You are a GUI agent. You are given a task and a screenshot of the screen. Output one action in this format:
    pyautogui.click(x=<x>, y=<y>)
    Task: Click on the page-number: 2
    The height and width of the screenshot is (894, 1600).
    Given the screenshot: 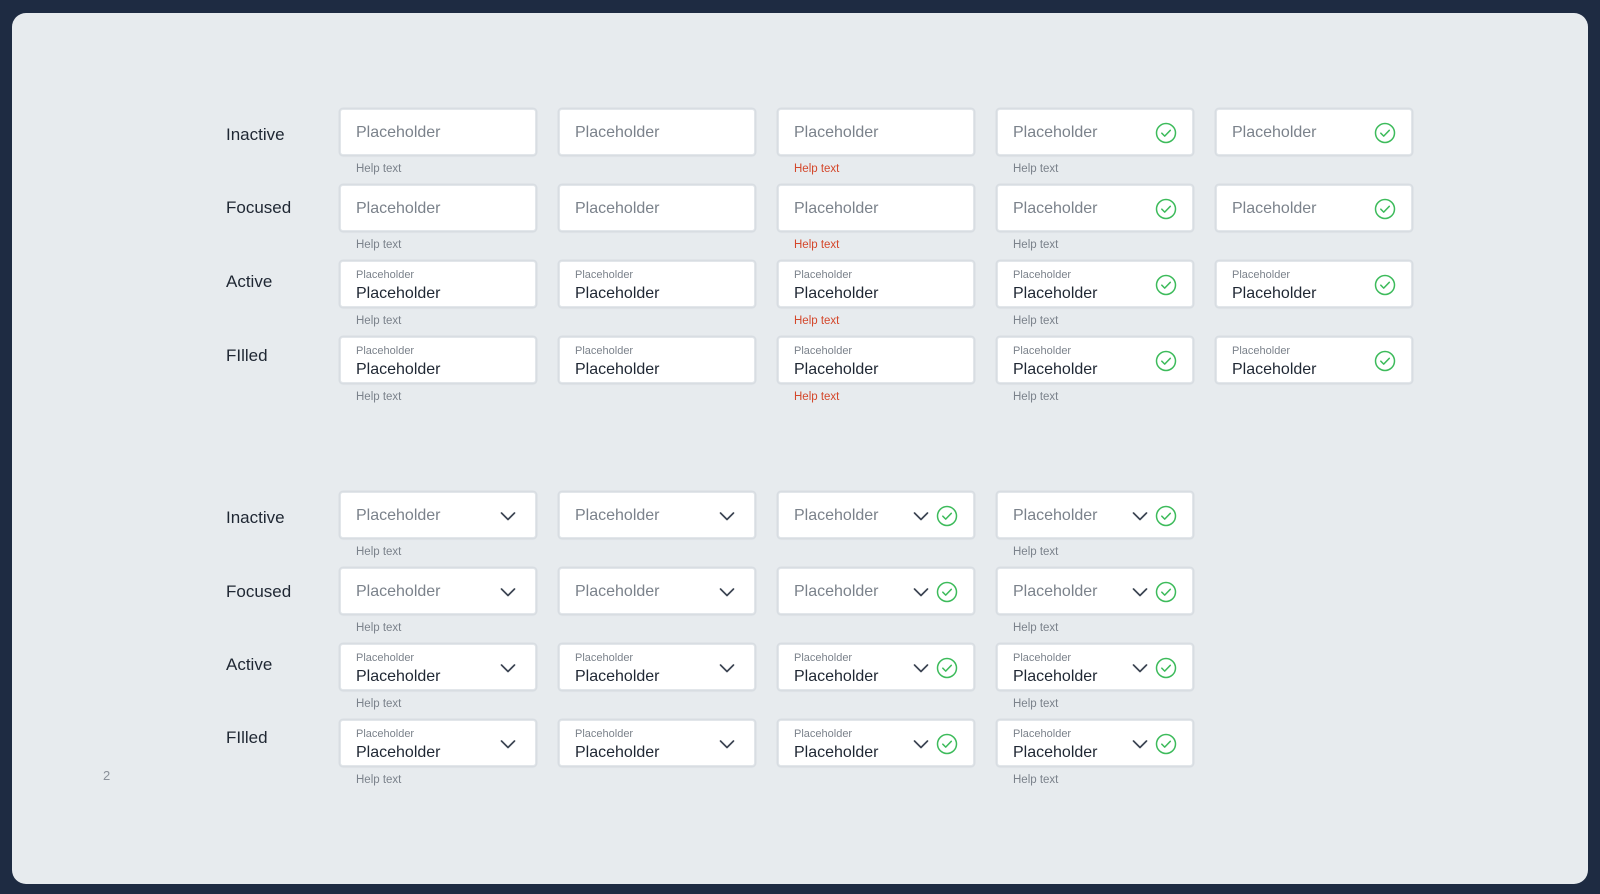 What is the action you would take?
    pyautogui.click(x=107, y=775)
    